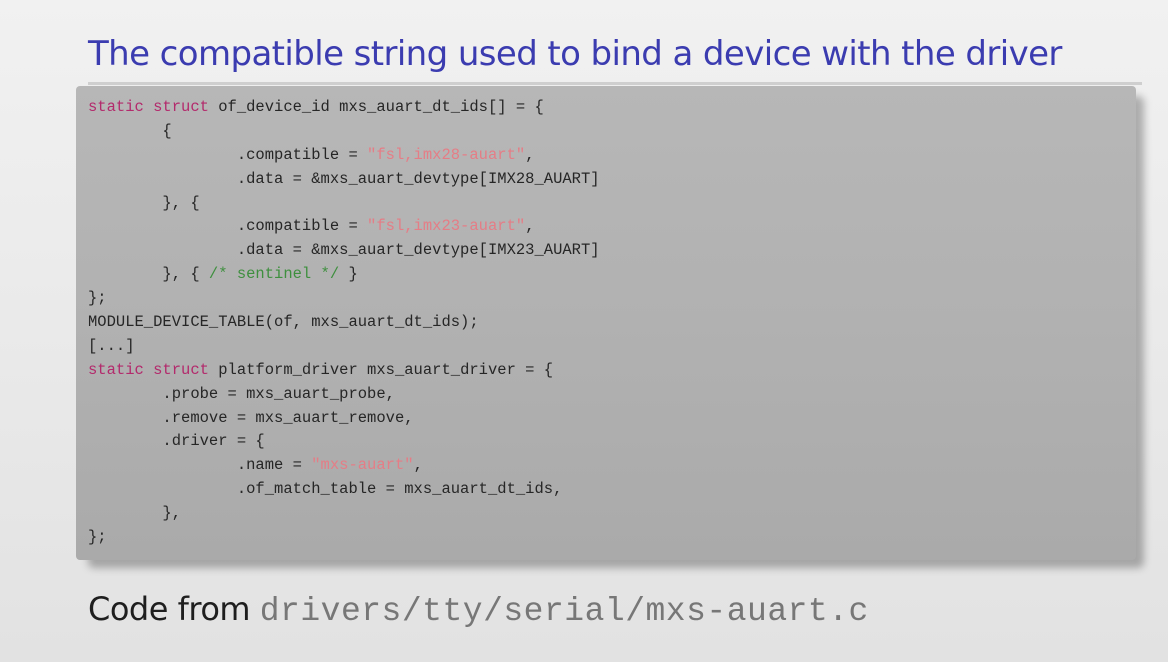 The width and height of the screenshot is (1168, 662). I want to click on code-line: }, {, so click(612, 204).